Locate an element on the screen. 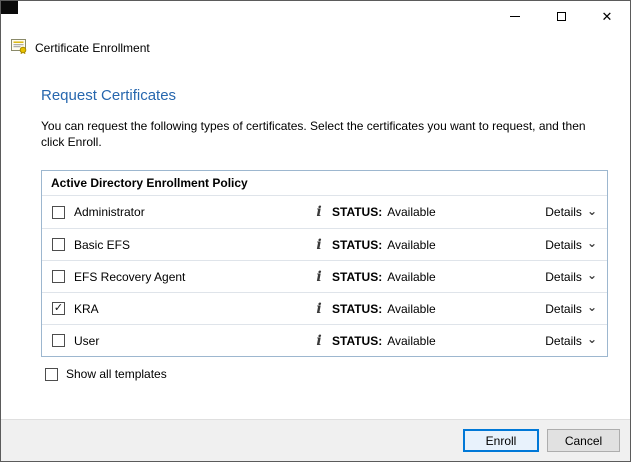  certificate-icon is located at coordinates (19, 48).